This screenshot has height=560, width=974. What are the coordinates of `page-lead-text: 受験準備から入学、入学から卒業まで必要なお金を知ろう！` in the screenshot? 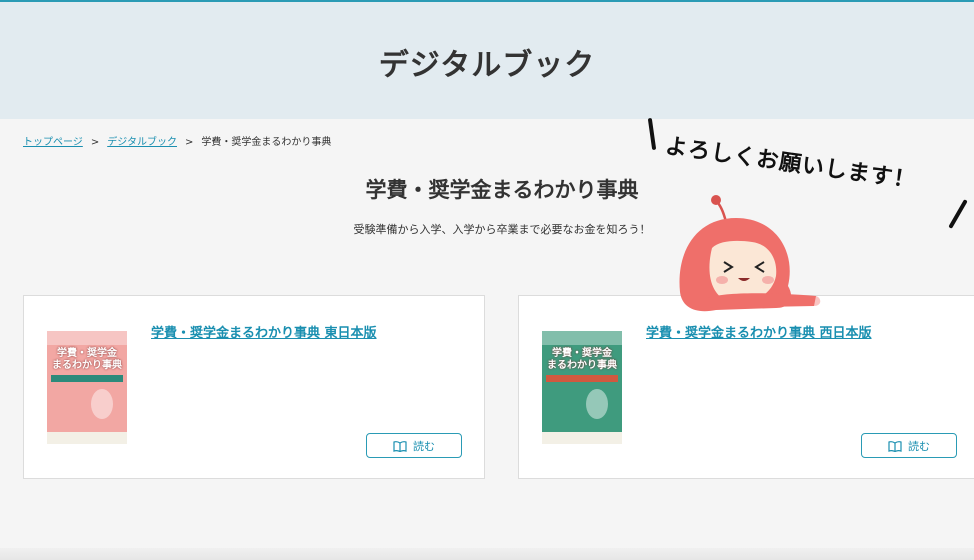 It's located at (502, 229).